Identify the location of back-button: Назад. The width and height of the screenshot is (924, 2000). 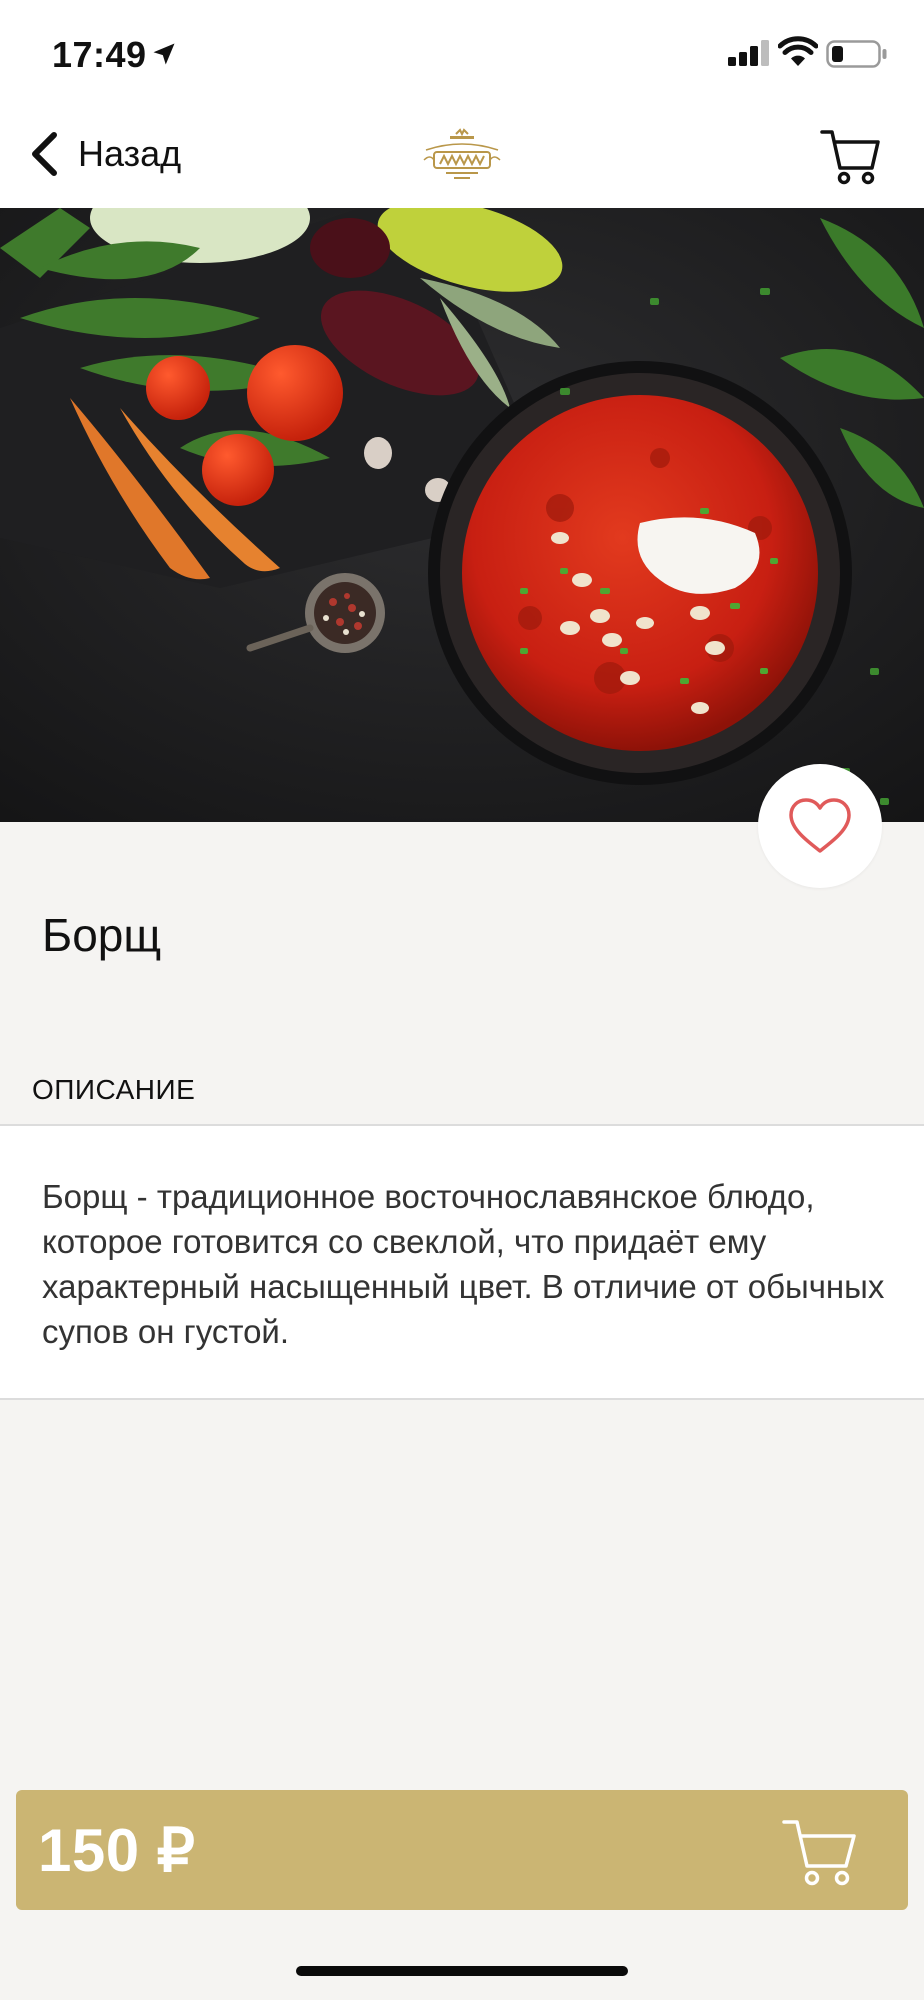
(104, 154).